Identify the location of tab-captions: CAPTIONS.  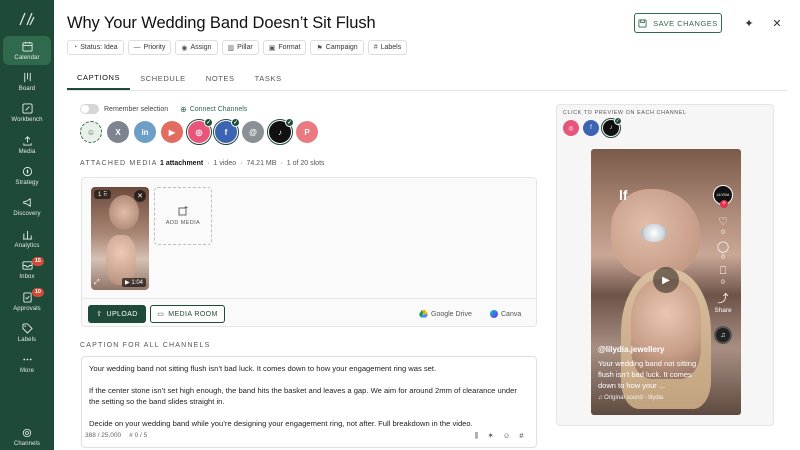
(99, 78).